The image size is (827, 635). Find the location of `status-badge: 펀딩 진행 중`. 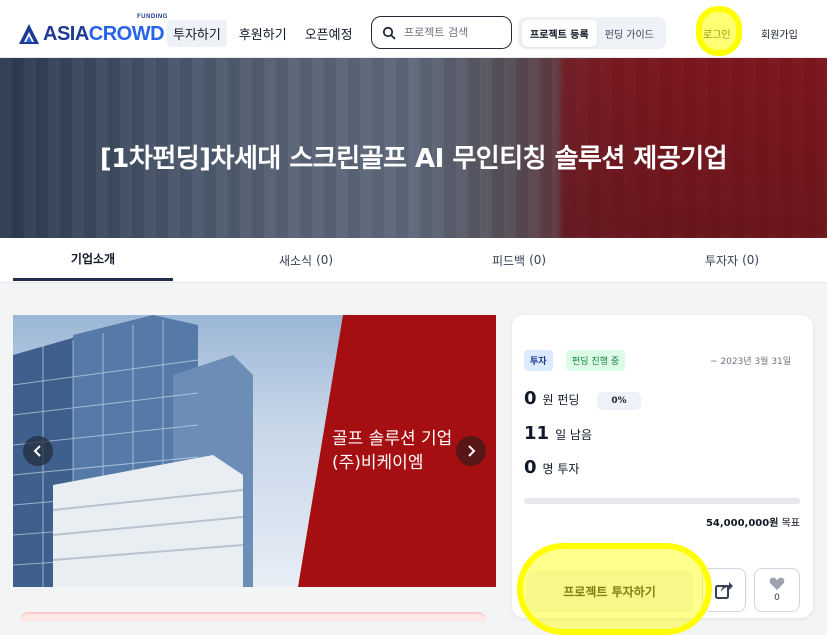

status-badge: 펀딩 진행 중 is located at coordinates (596, 360).